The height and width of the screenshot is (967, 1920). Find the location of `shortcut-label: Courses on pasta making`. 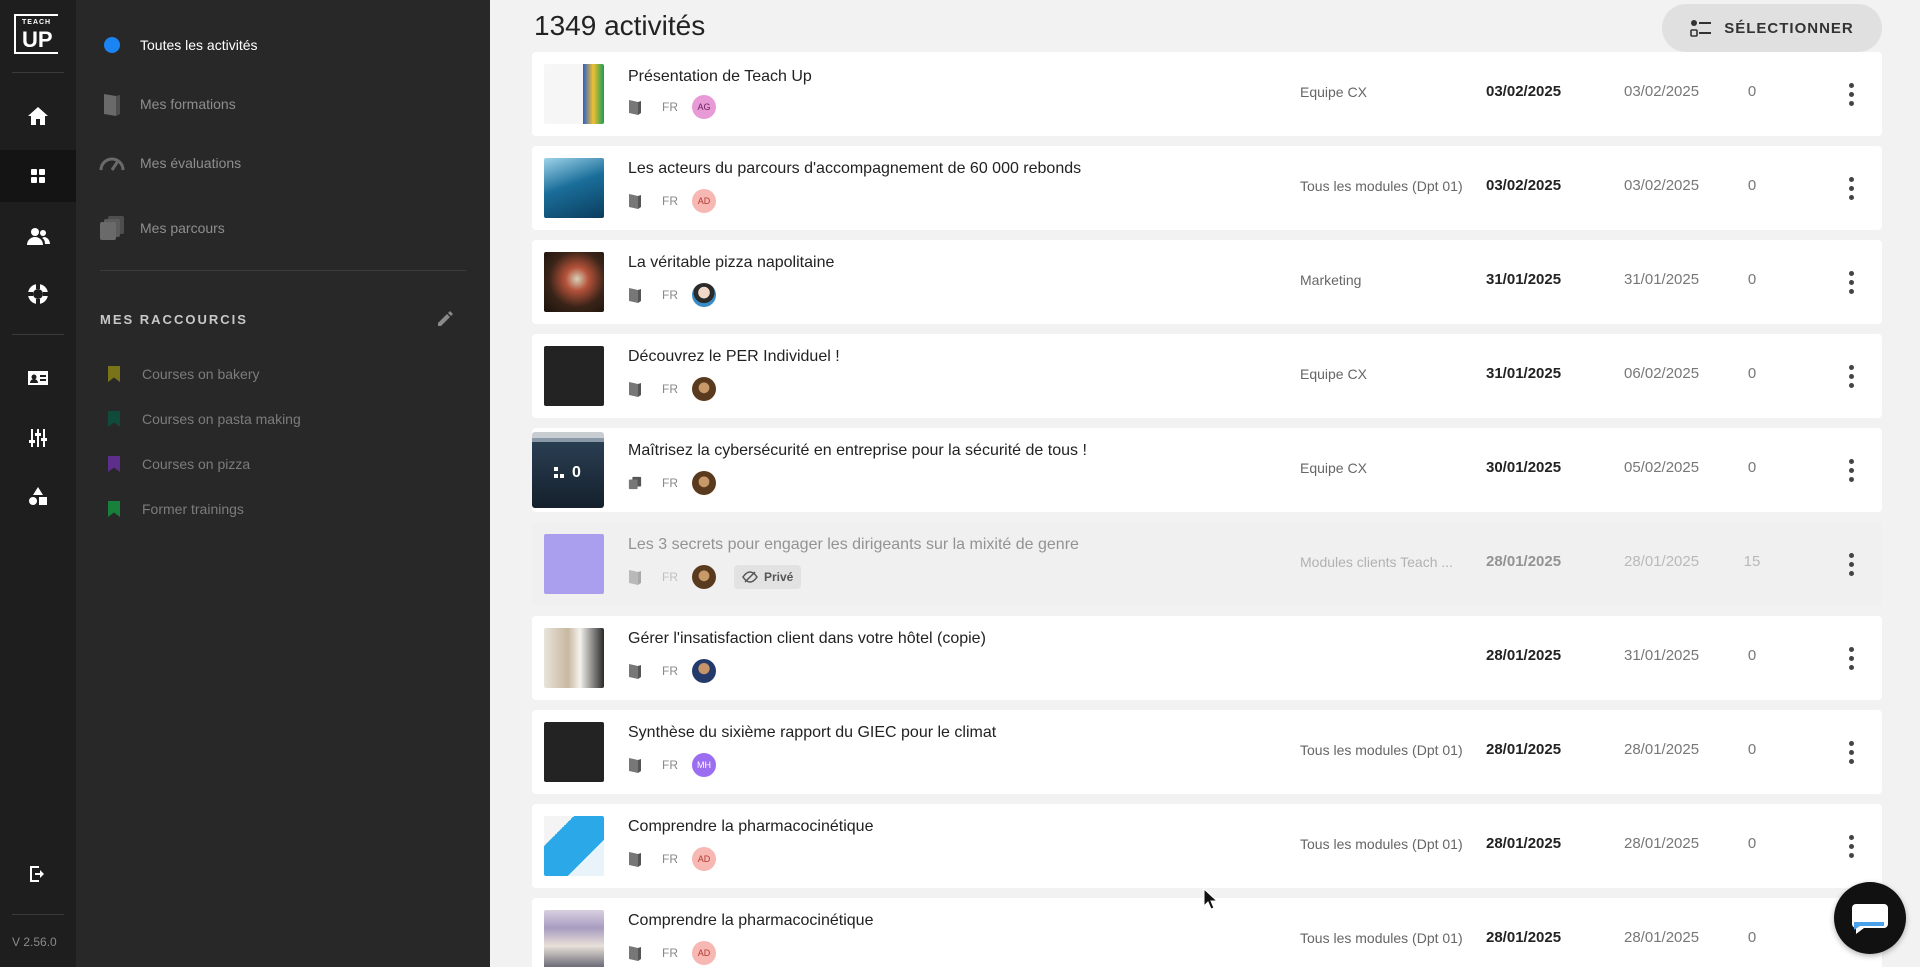

shortcut-label: Courses on pasta making is located at coordinates (221, 419).